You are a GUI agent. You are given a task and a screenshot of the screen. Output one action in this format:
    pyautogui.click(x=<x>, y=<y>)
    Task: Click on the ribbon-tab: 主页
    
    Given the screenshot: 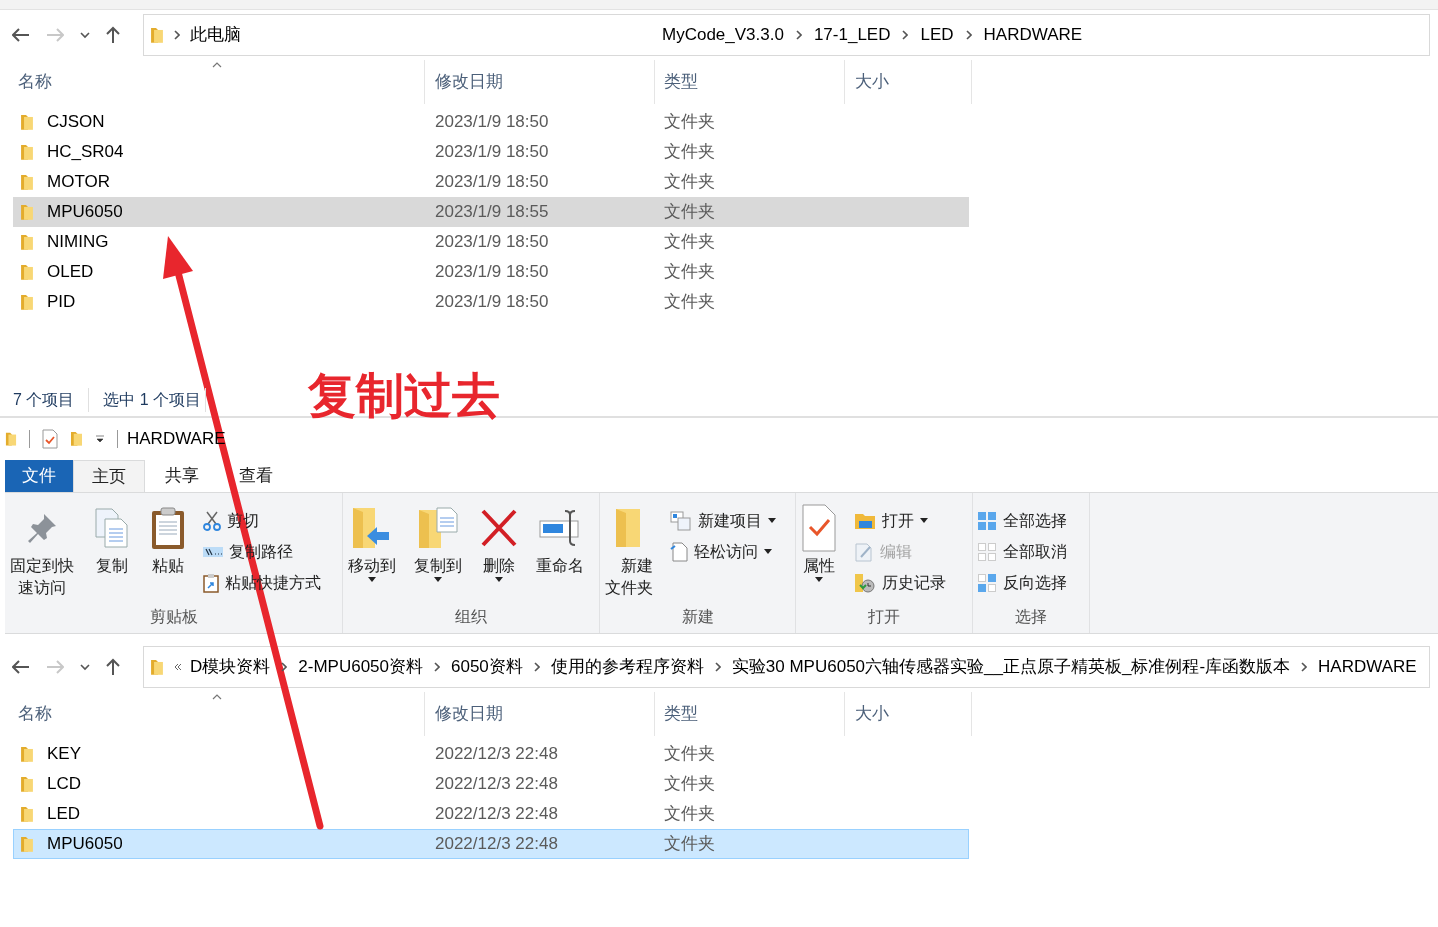 What is the action you would take?
    pyautogui.click(x=109, y=476)
    